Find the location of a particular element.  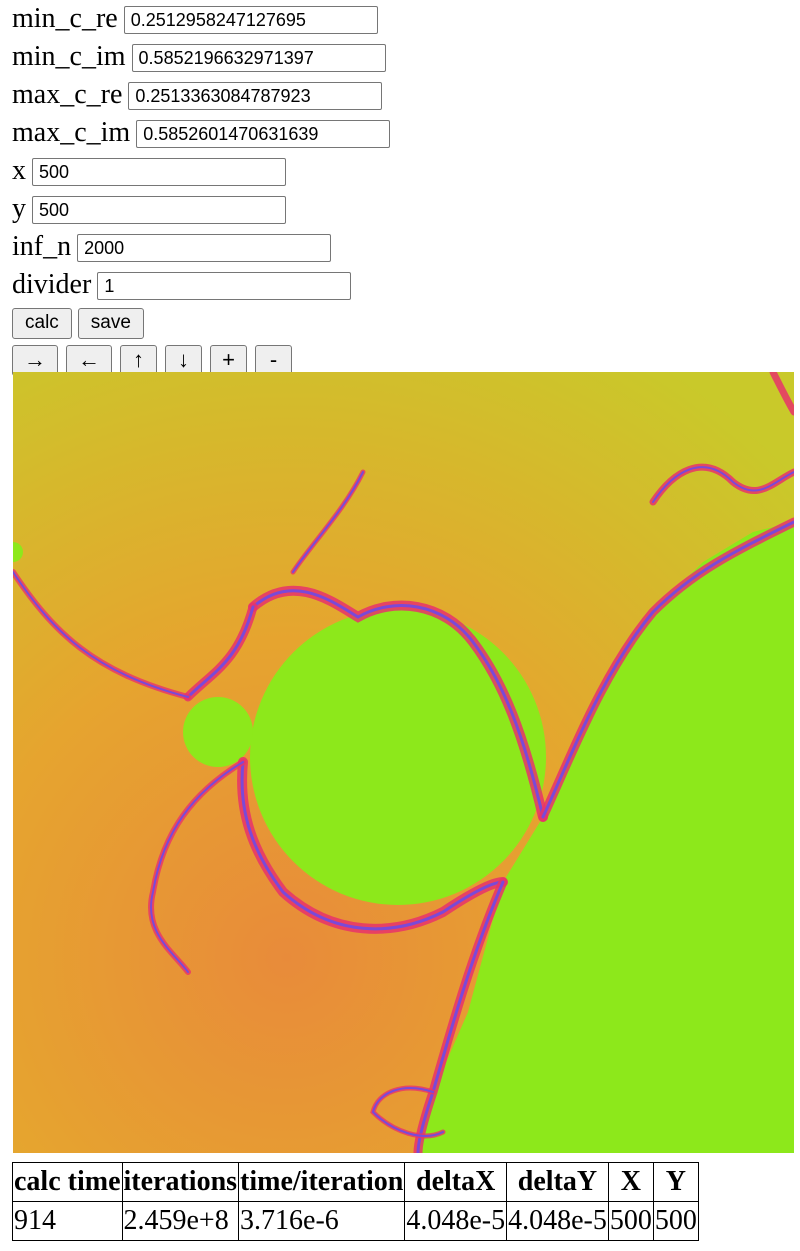

param-row-divider: divider is located at coordinates (403, 285).